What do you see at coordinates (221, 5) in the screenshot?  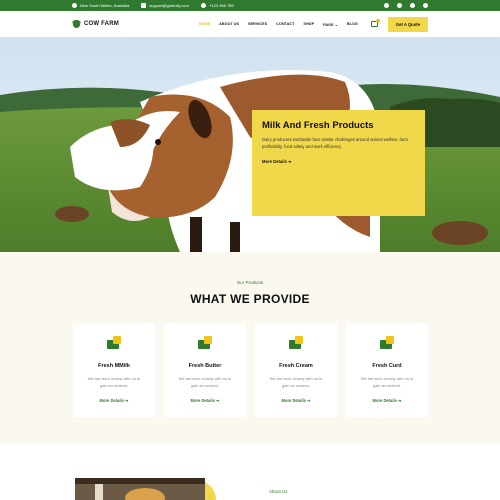 I see `phone-text: +123 456 789` at bounding box center [221, 5].